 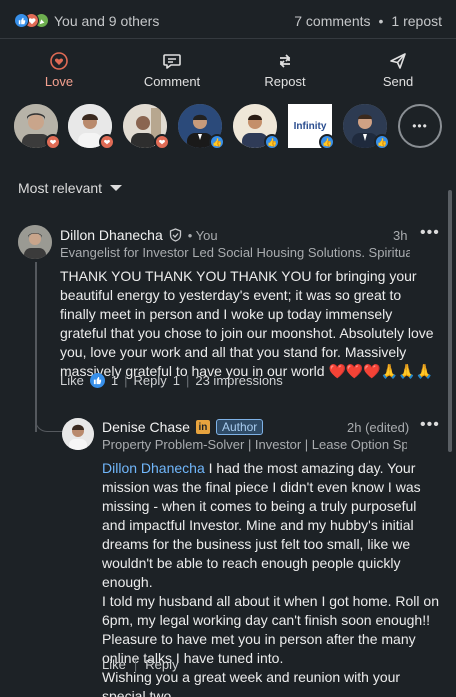 What do you see at coordinates (175, 235) in the screenshot?
I see `verified-shield-icon` at bounding box center [175, 235].